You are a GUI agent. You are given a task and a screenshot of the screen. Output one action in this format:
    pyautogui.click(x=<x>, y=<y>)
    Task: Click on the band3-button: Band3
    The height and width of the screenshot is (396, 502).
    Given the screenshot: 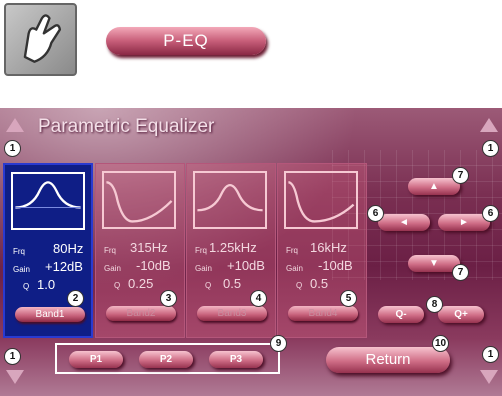 What is the action you would take?
    pyautogui.click(x=232, y=313)
    